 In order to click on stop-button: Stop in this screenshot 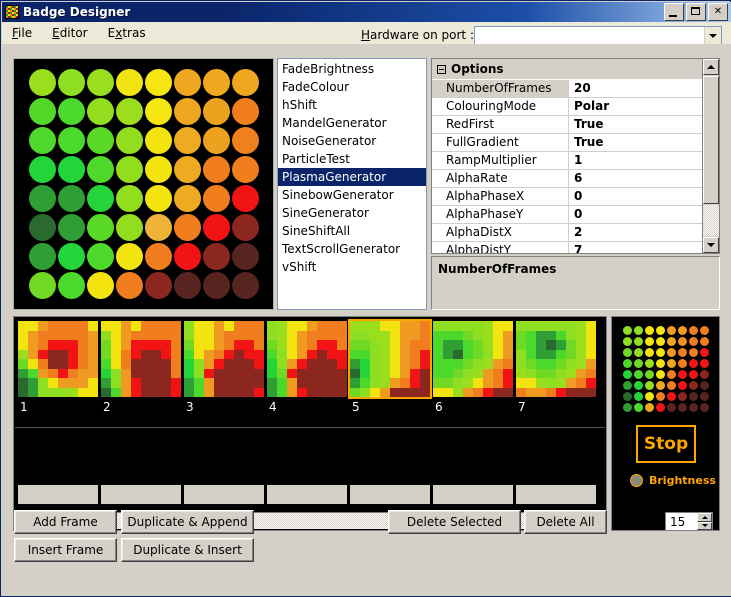, I will do `click(666, 444)`.